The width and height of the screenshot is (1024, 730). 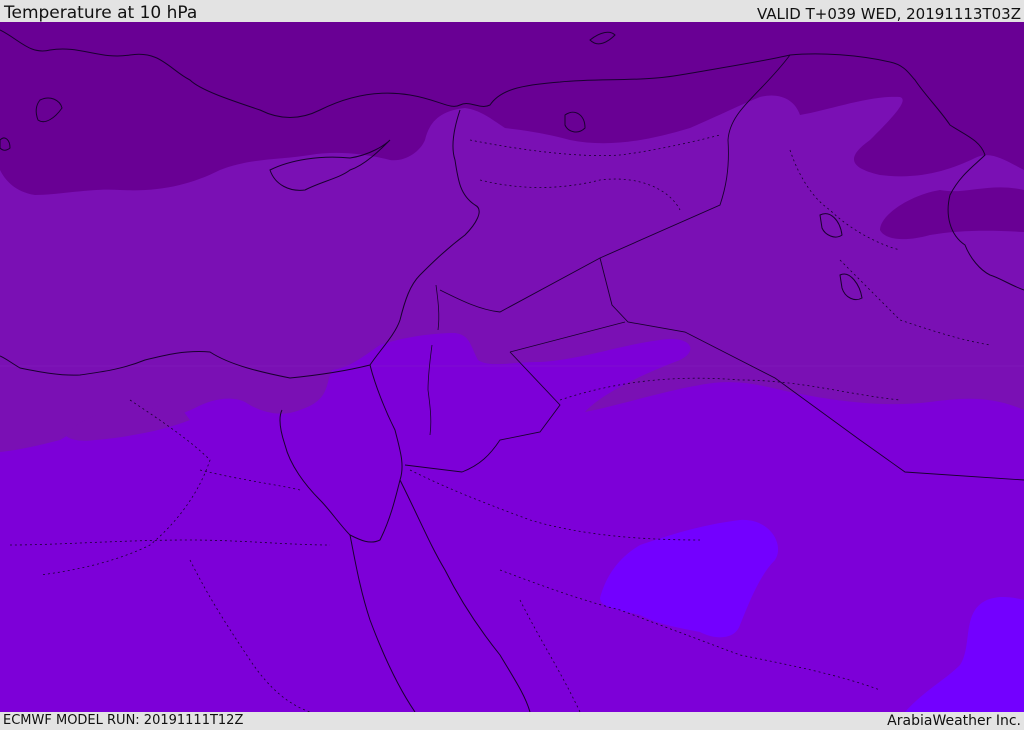 I want to click on credit-label: ArabiaWeather Inc., so click(x=954, y=721).